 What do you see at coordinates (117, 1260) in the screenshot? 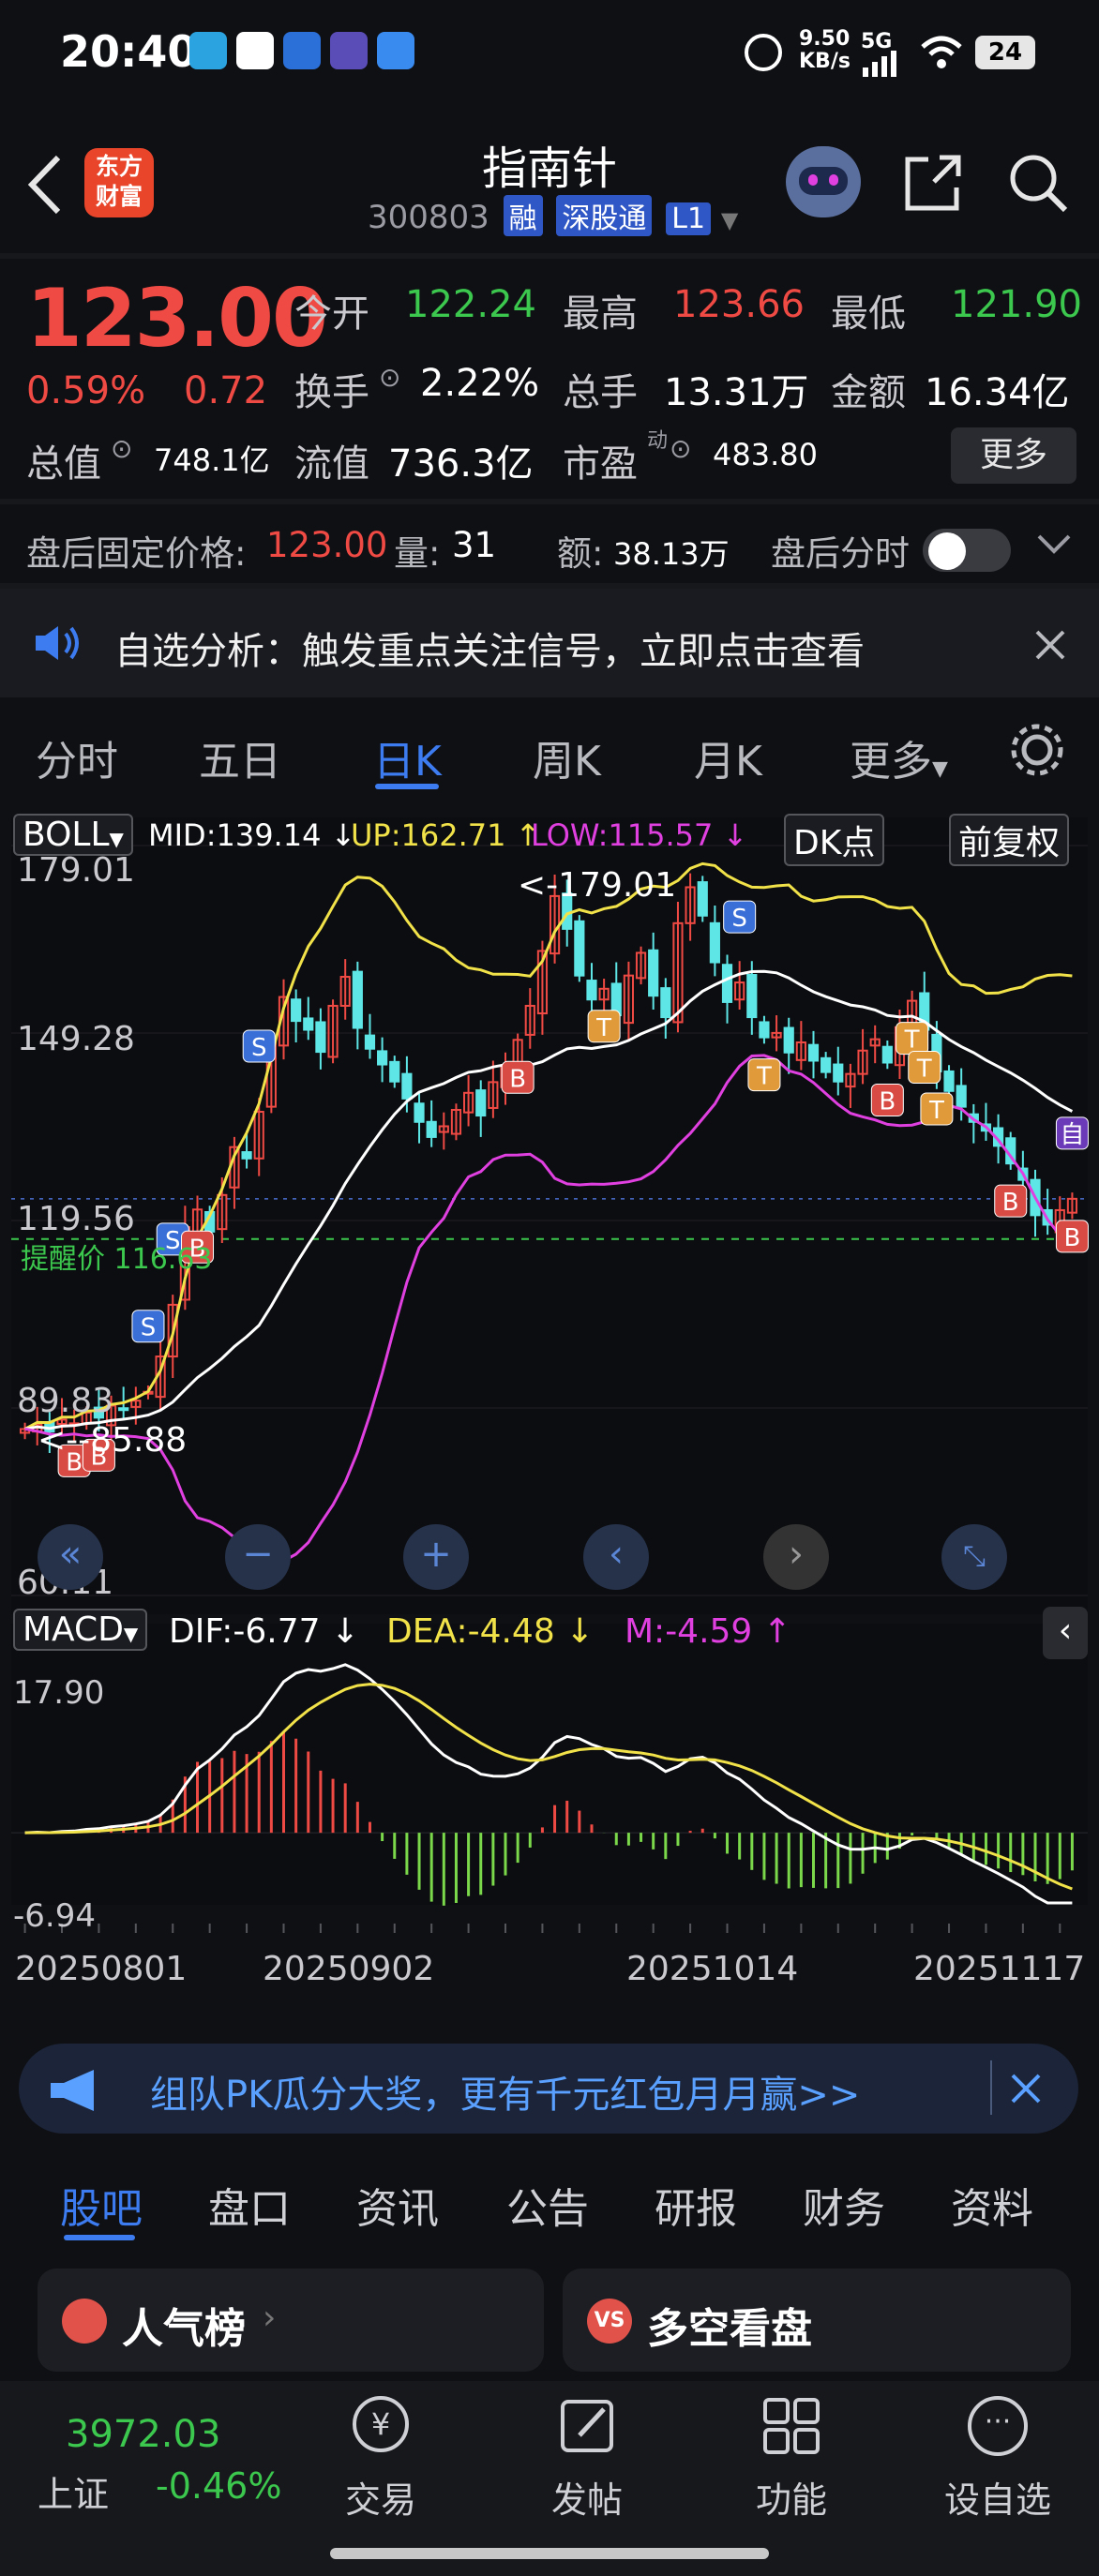
I see `alert-price-label: 提醒价 116.63` at bounding box center [117, 1260].